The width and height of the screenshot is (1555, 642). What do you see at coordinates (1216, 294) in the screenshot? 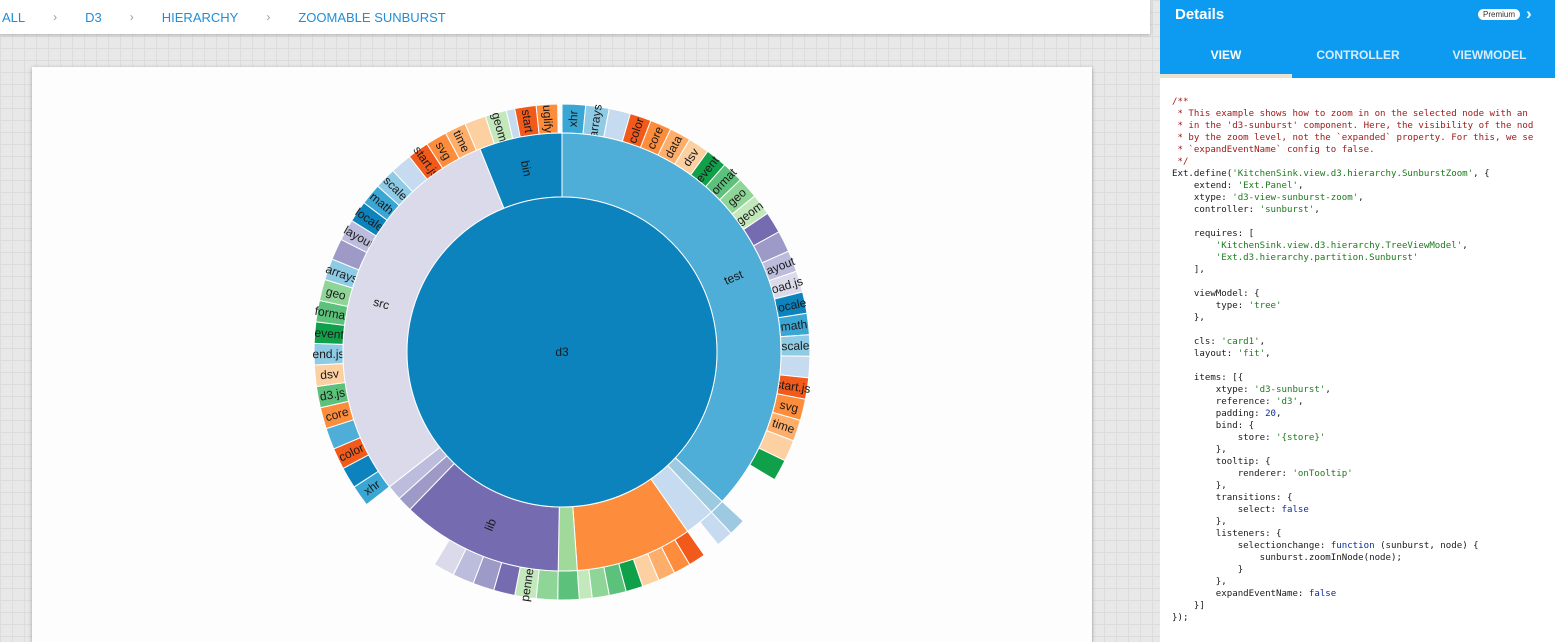
I see `code-line: viewModel: {` at bounding box center [1216, 294].